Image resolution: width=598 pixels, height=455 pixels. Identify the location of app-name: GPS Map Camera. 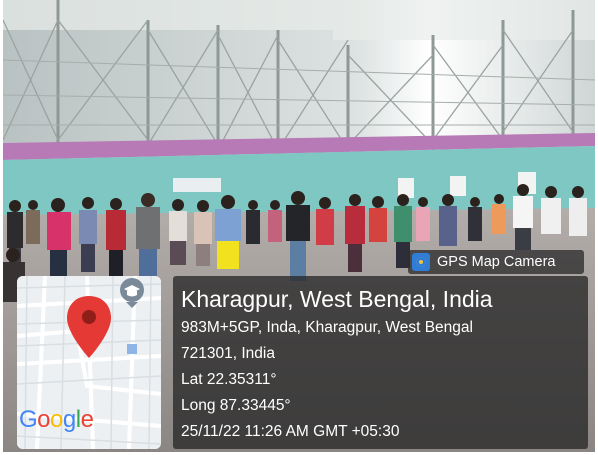
(496, 262).